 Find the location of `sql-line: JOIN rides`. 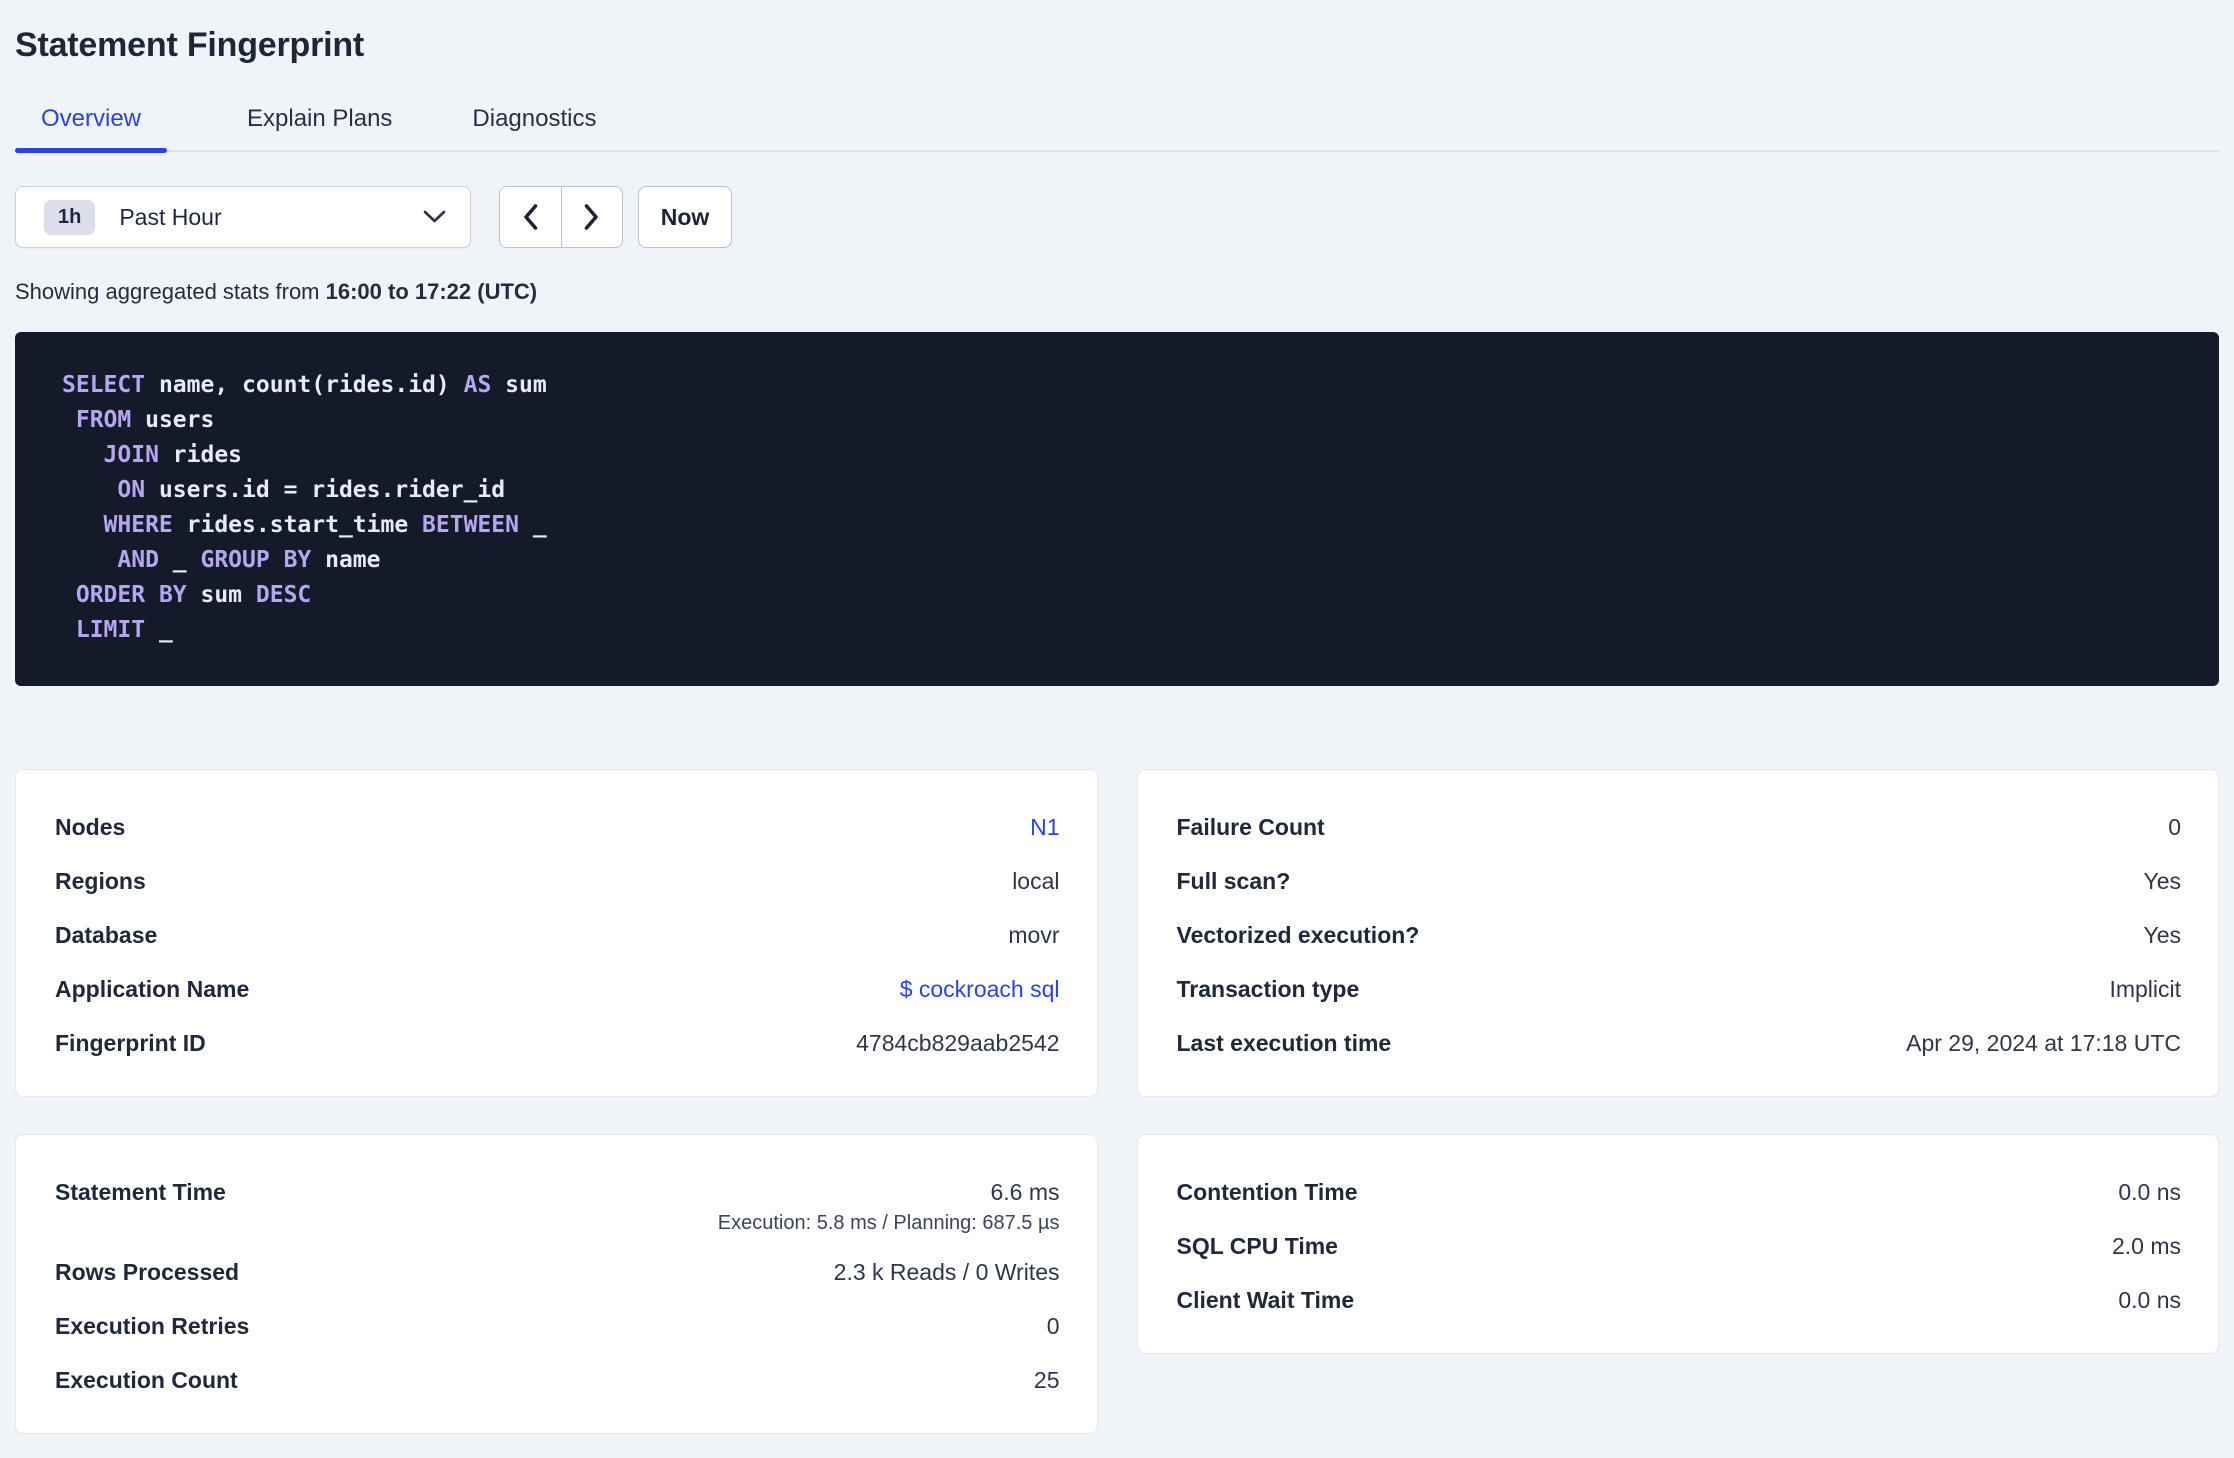

sql-line: JOIN rides is located at coordinates (173, 455).